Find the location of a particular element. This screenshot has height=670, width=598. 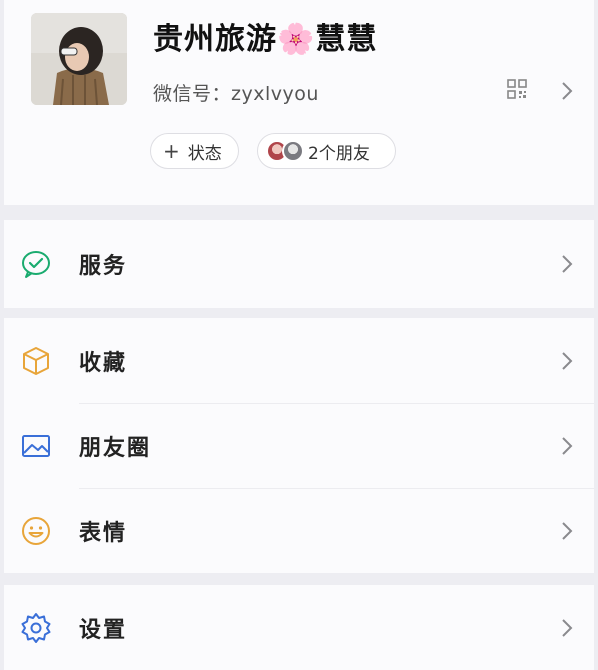

menu-label-stickers: 表情 is located at coordinates (103, 533).